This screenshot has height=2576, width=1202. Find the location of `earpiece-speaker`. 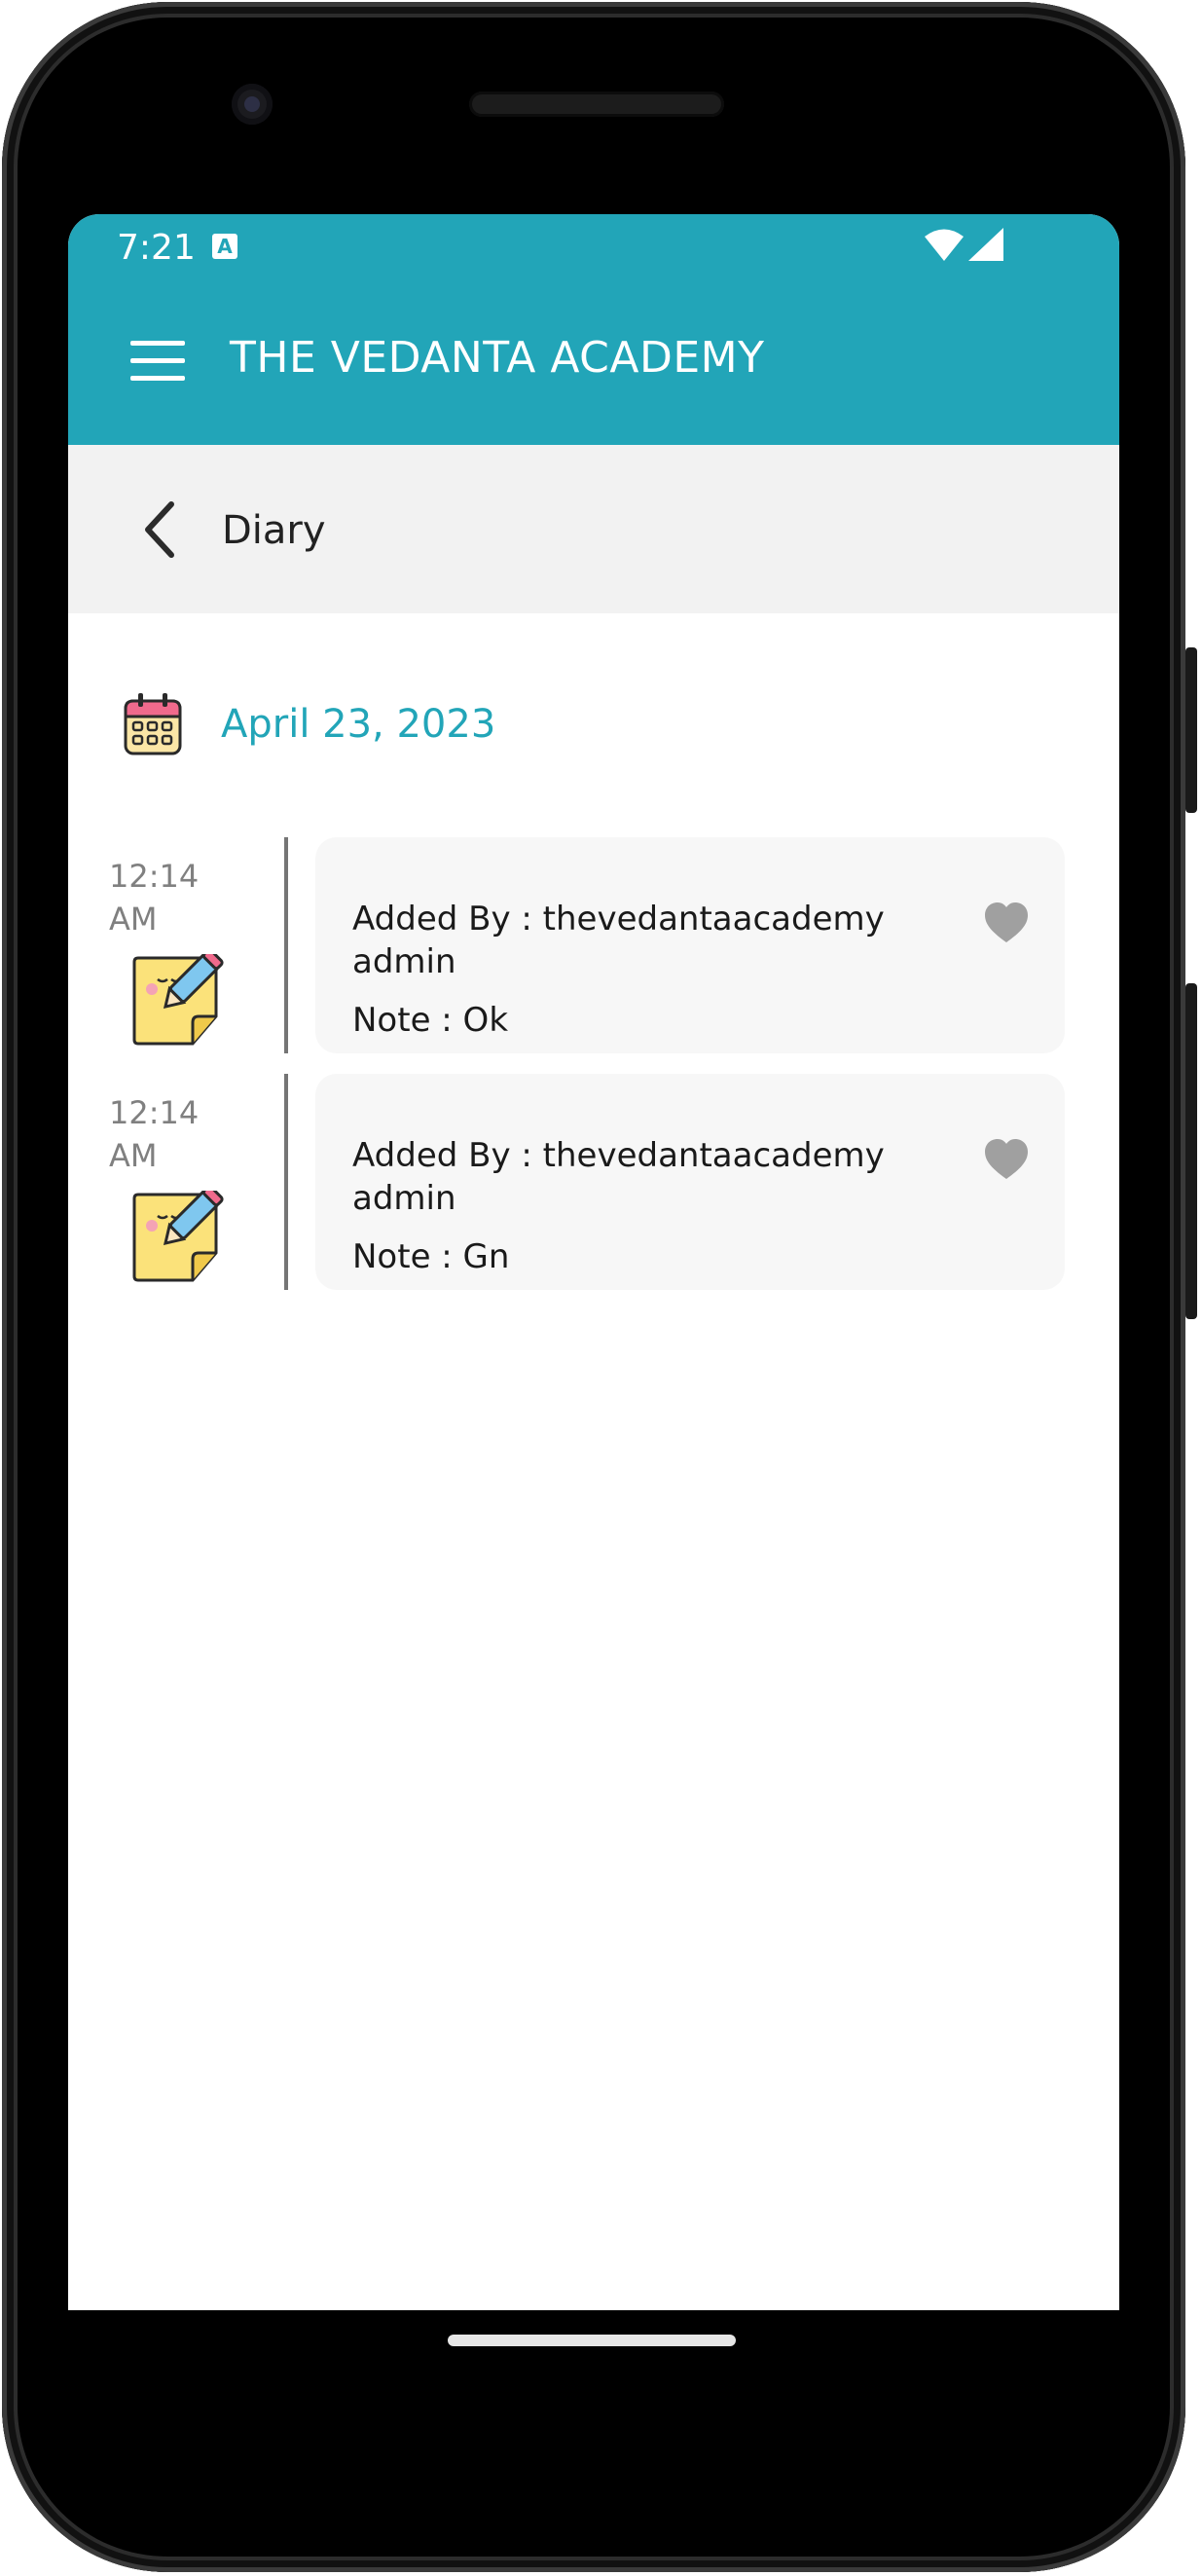

earpiece-speaker is located at coordinates (597, 104).